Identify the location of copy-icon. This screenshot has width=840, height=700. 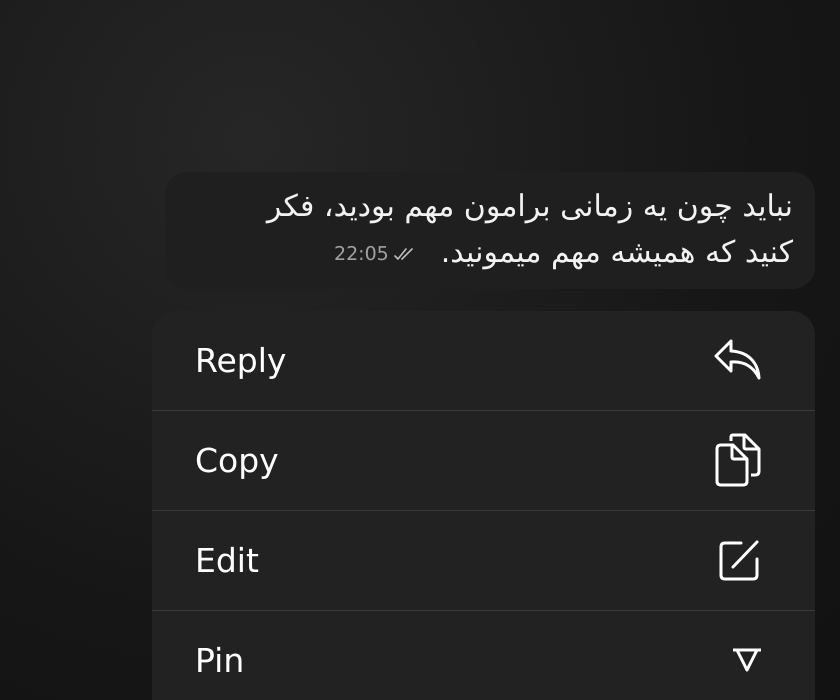
(738, 460).